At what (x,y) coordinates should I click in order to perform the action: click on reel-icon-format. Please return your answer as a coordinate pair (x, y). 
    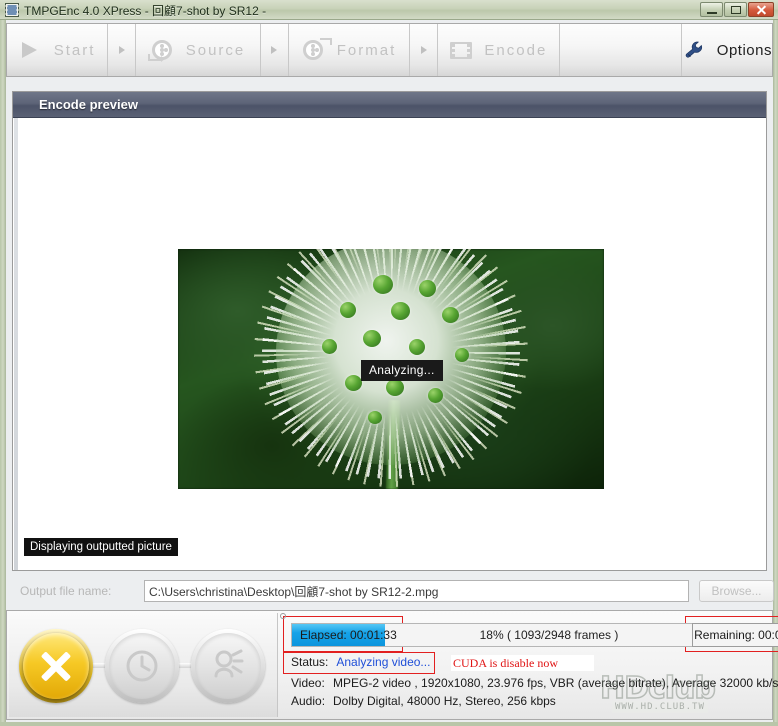
    Looking at the image, I should click on (317, 50).